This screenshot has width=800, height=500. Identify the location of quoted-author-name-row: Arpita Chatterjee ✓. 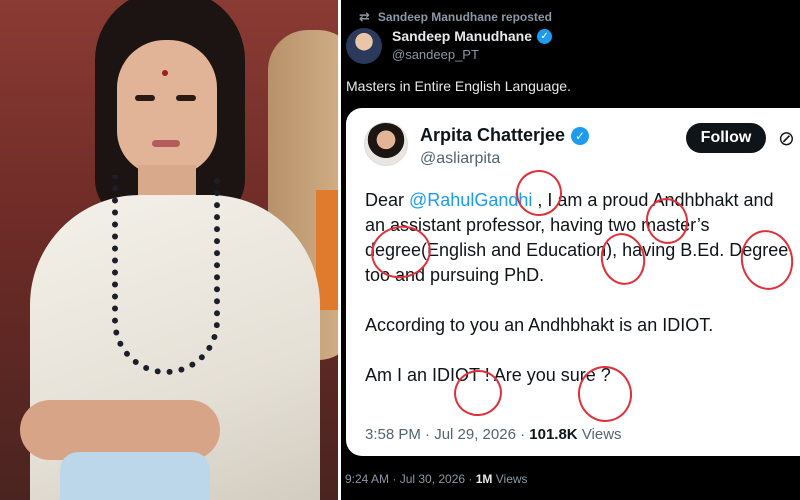
(505, 135).